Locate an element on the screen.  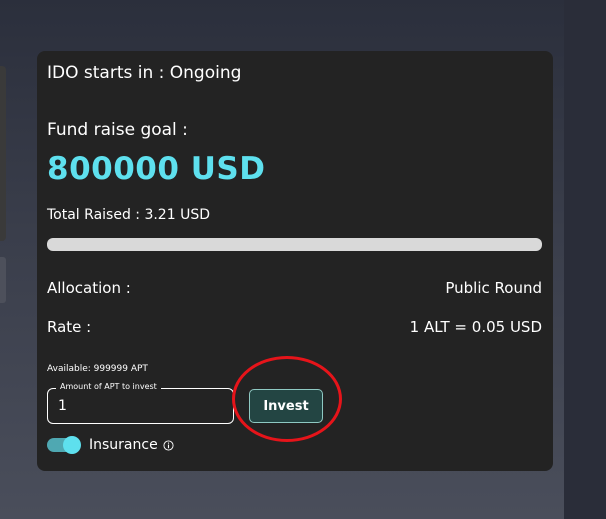
rate-label: Rate : is located at coordinates (69, 327).